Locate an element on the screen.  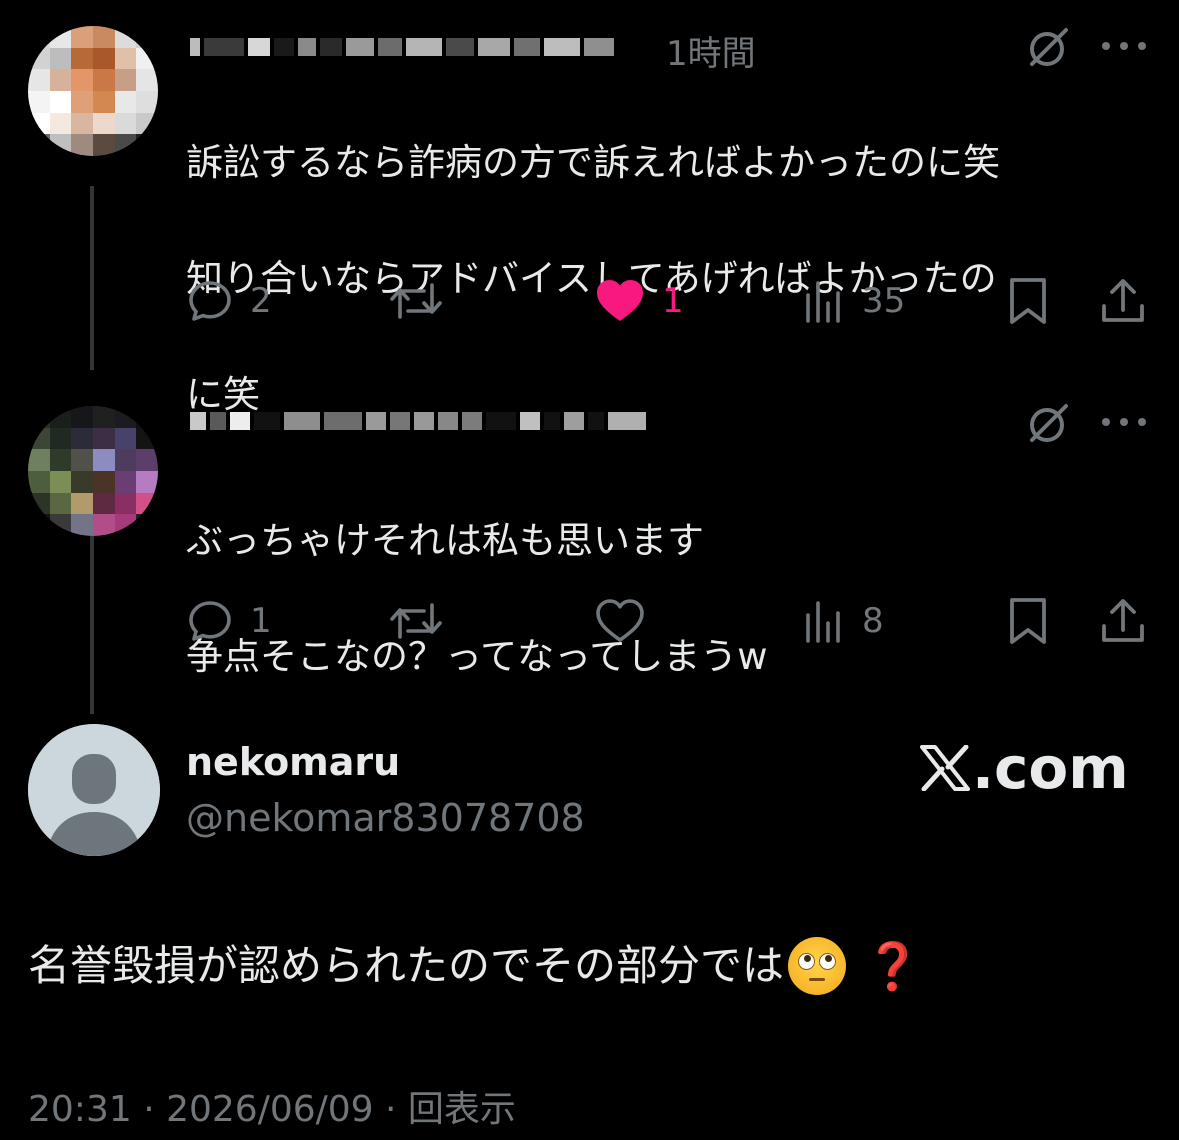
default-profile-icon is located at coordinates (94, 790).